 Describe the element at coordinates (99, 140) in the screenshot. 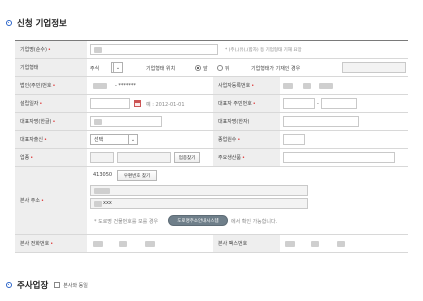

I see `ceo-origin-select-value: 선택` at that location.